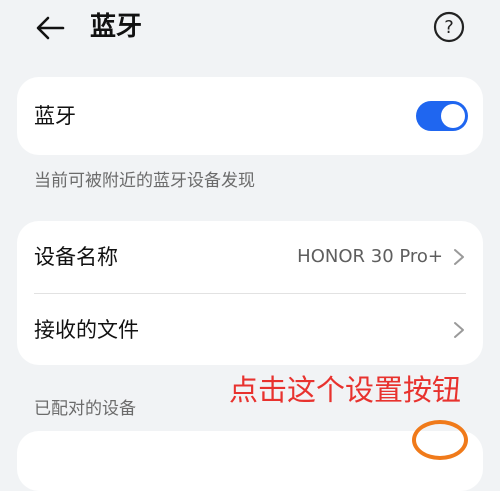 The image size is (500, 491). Describe the element at coordinates (144, 181) in the screenshot. I see `discoverable-hint: 当前可被附近的蓝牙设备发现` at that location.